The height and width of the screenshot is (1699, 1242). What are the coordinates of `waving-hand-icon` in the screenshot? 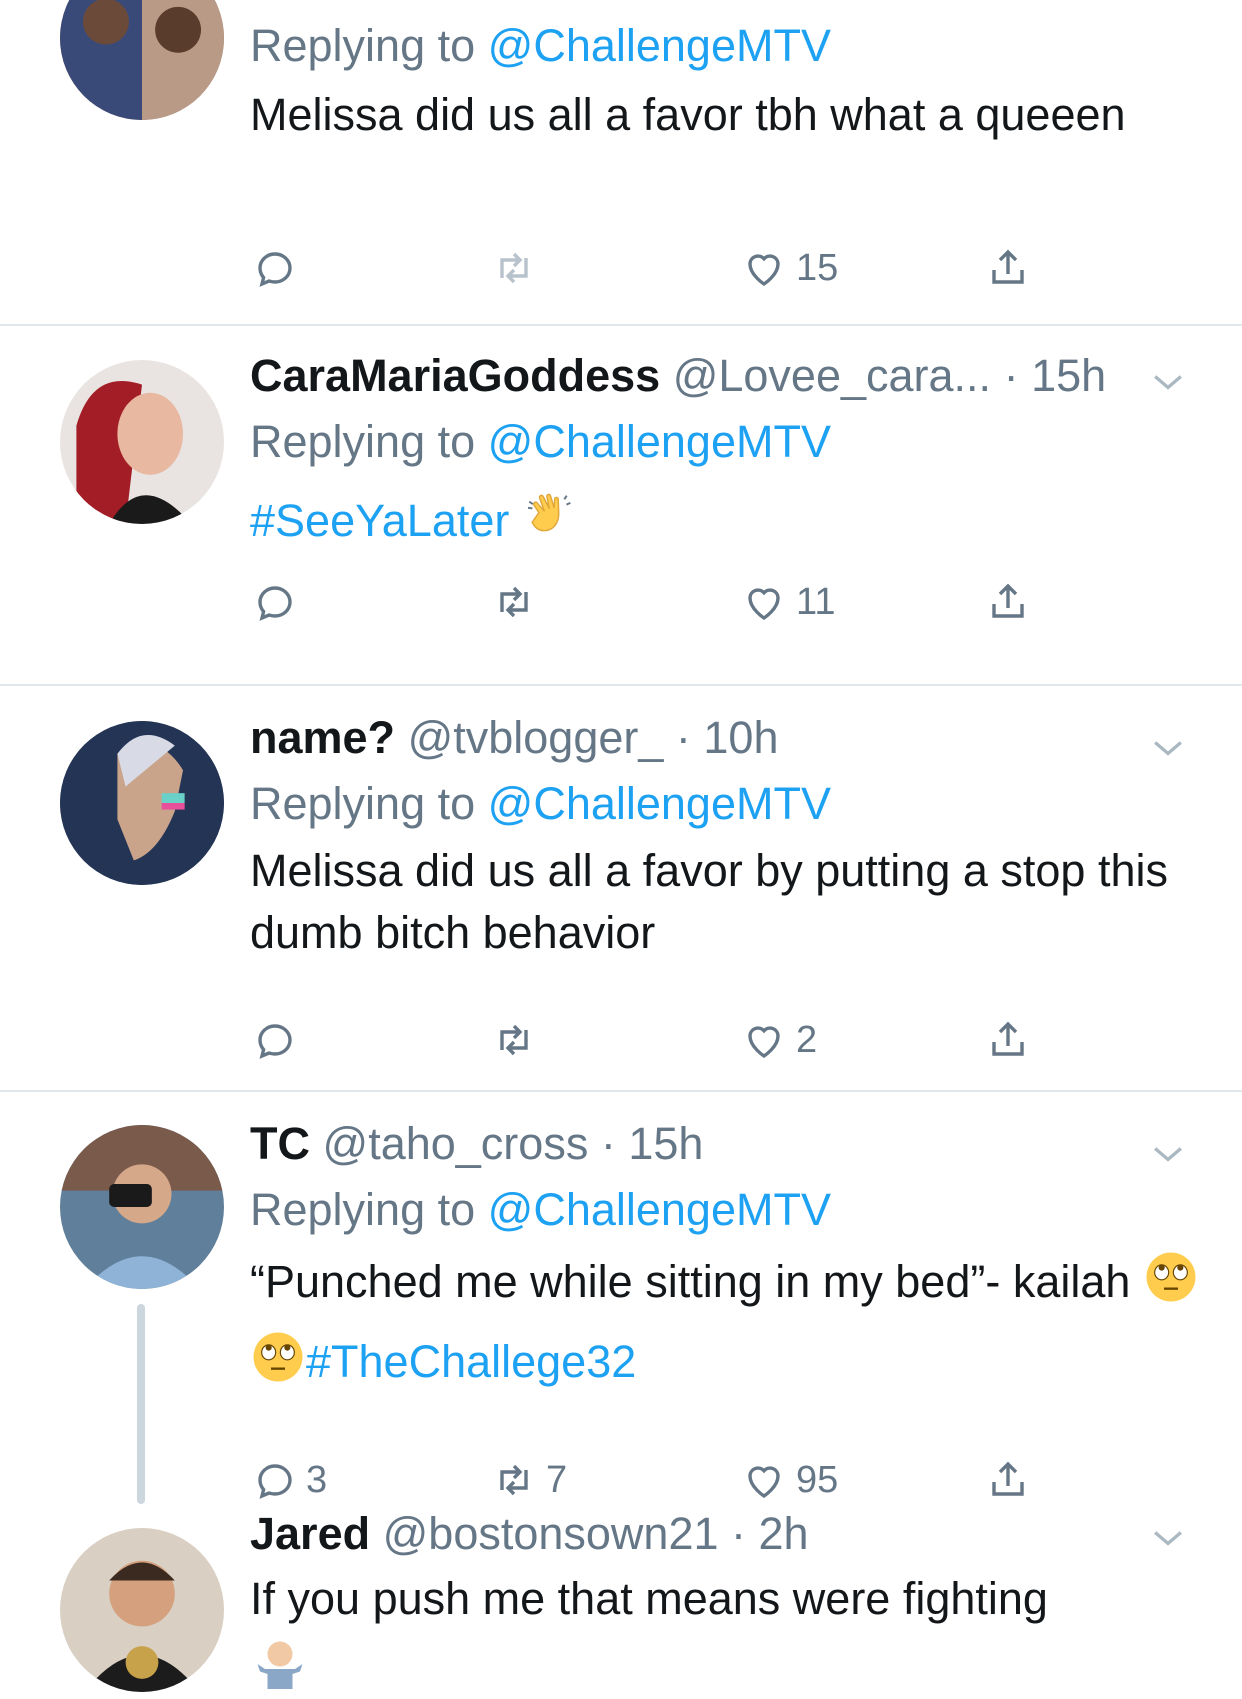 It's located at (551, 523).